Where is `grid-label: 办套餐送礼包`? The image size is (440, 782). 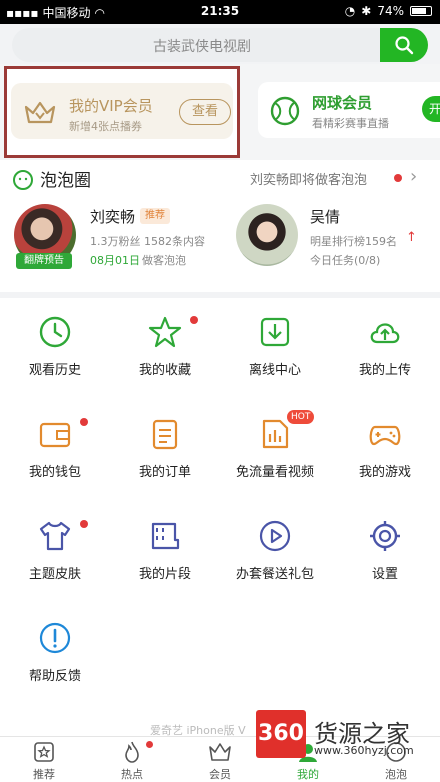
grid-label: 办套餐送礼包 is located at coordinates (274, 574).